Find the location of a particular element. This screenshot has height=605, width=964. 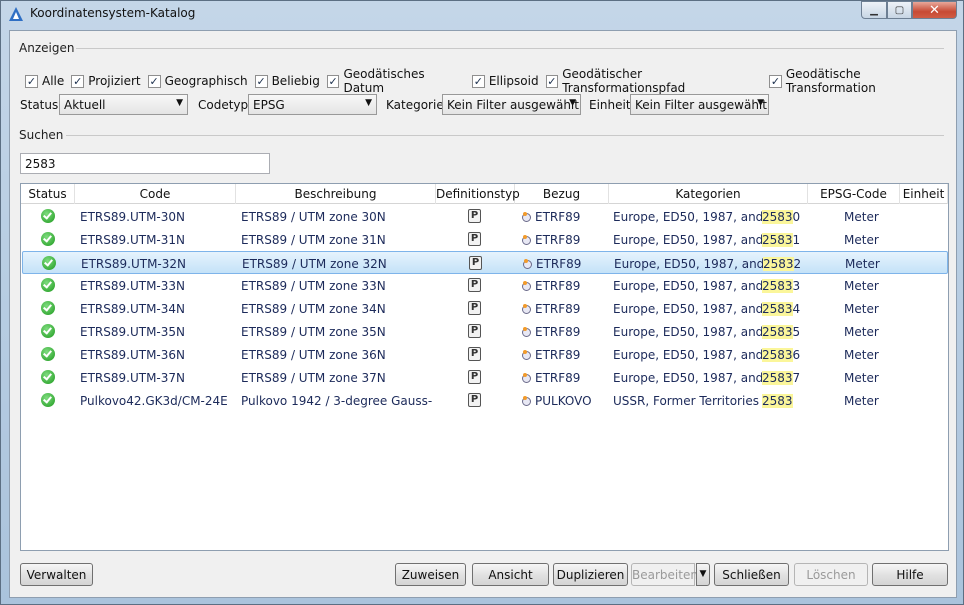

einheit-select: Kein Filter ausgewählt ▼ is located at coordinates (699, 104).